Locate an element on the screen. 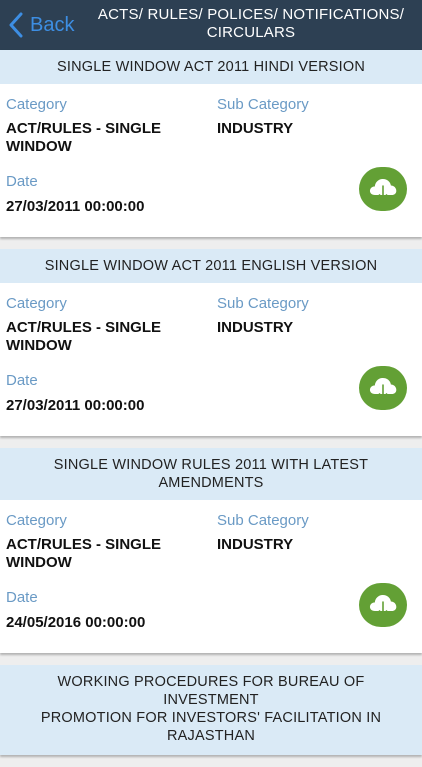 The width and height of the screenshot is (422, 767). date-value: 24/05/2016 00:00:00 is located at coordinates (76, 622).